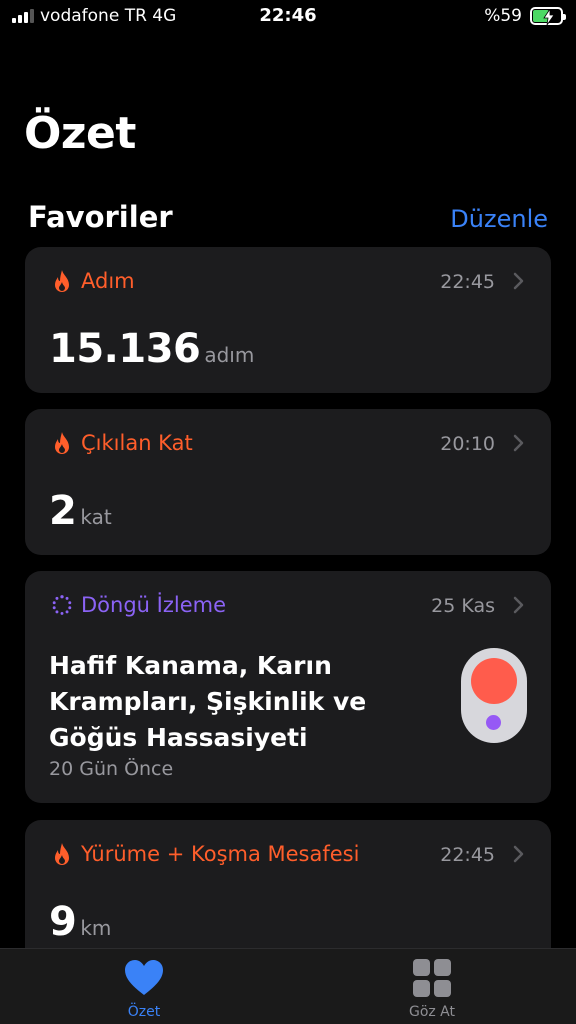  I want to click on tab-bar: Özet Göz At, so click(288, 986).